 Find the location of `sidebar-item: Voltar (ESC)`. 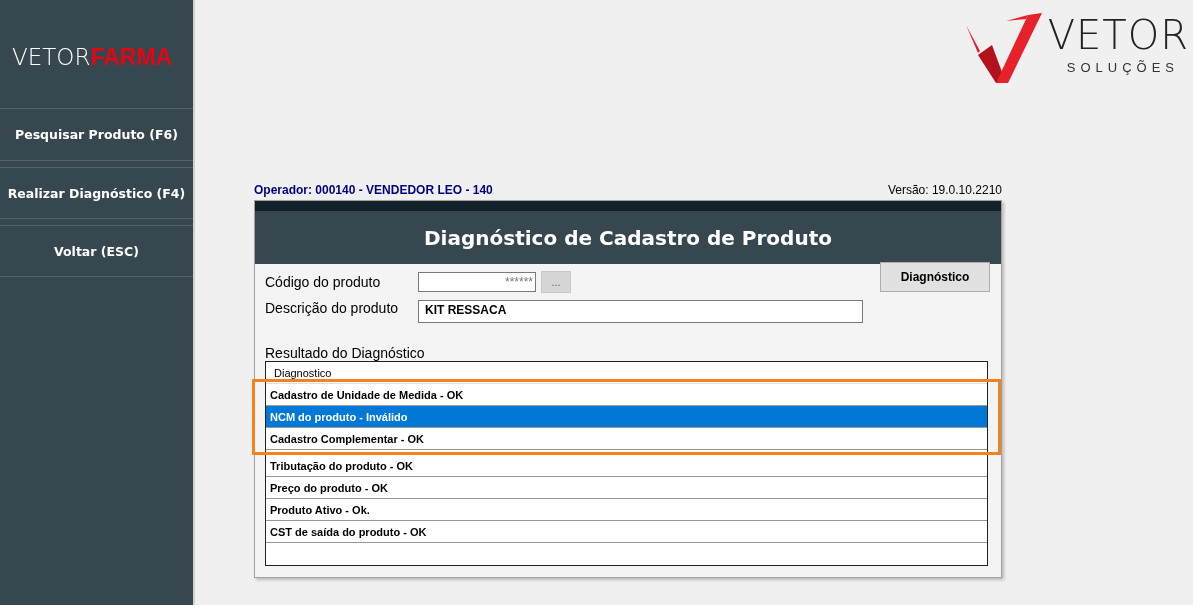

sidebar-item: Voltar (ESC) is located at coordinates (96, 251).